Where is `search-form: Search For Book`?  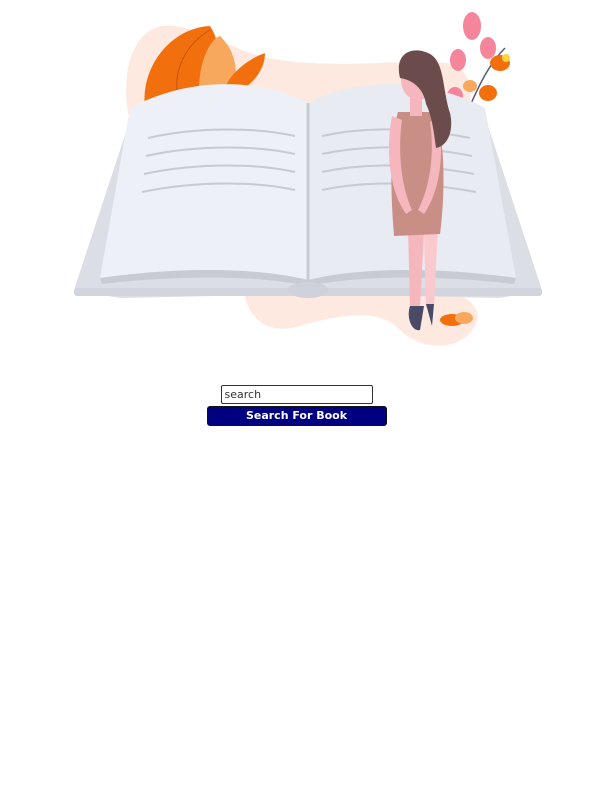
search-form: Search For Book is located at coordinates (296, 405).